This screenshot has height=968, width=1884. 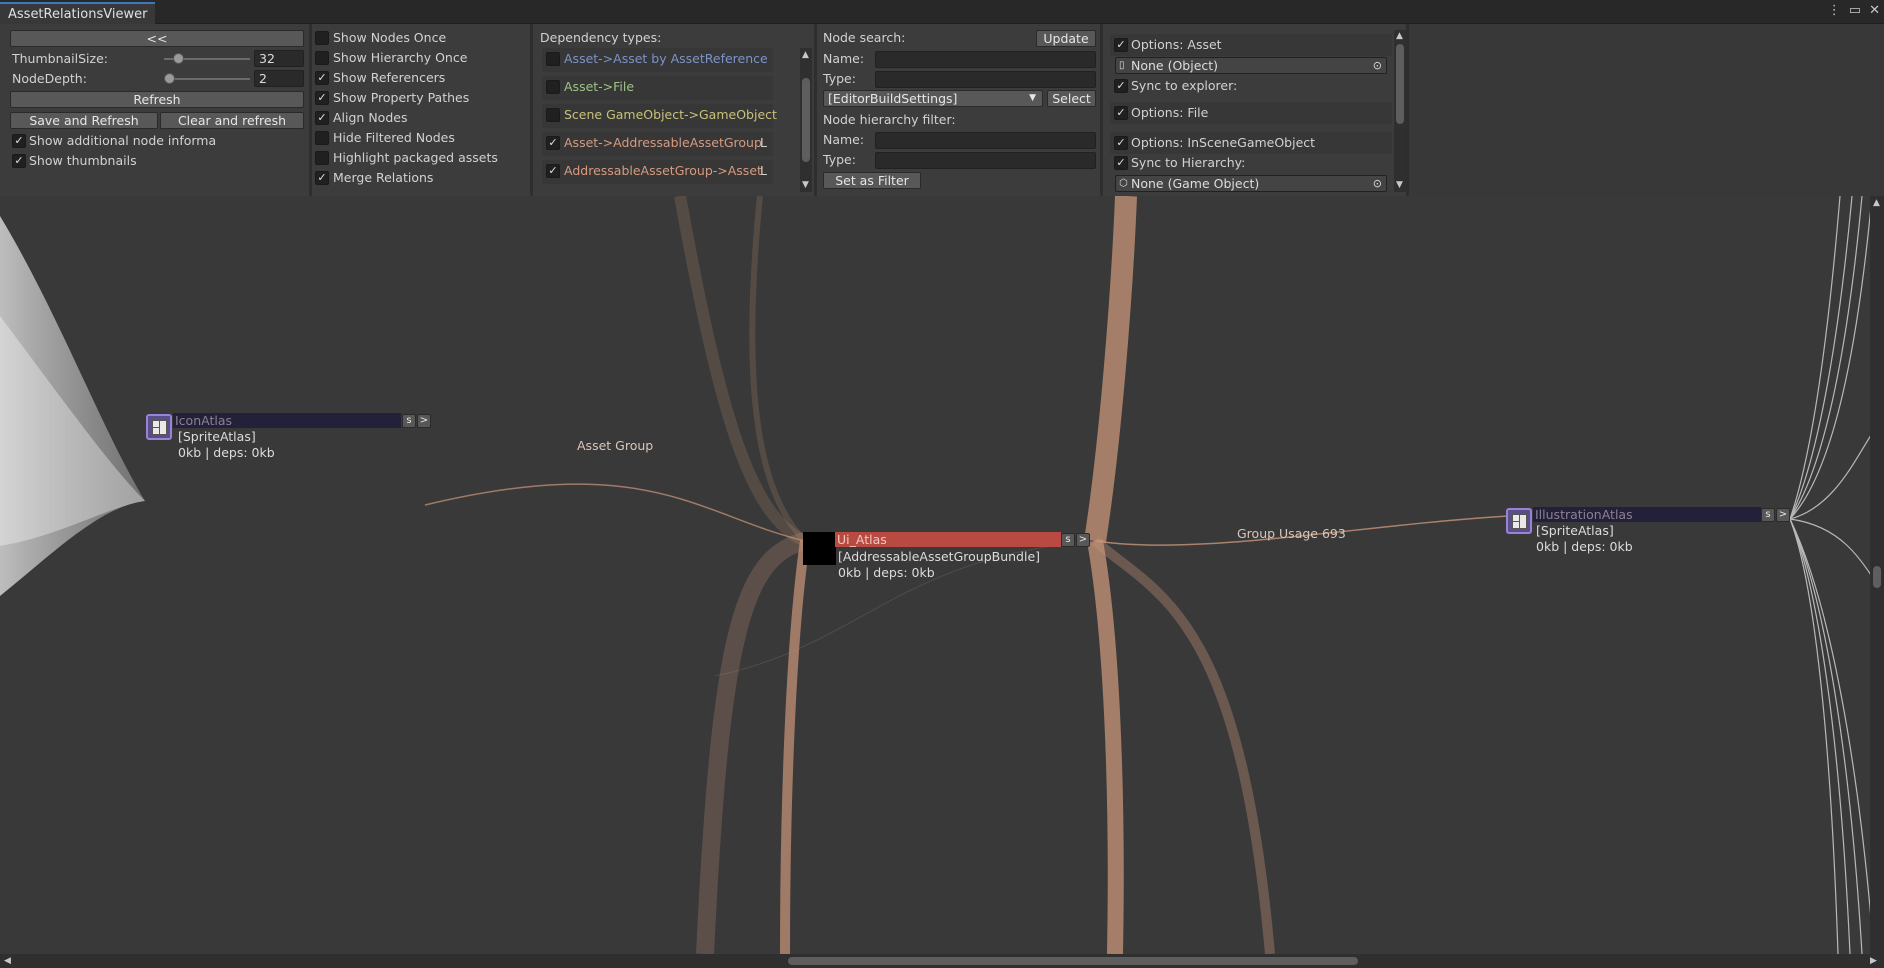 I want to click on search-name-label: Name:, so click(x=844, y=58).